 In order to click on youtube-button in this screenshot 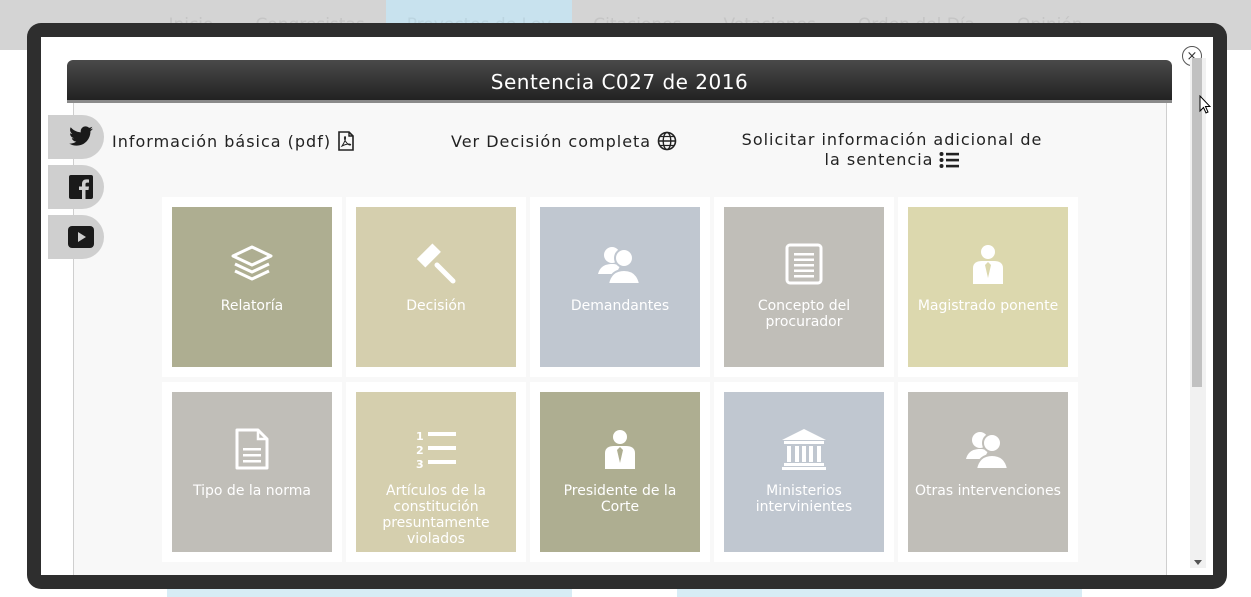, I will do `click(76, 237)`.